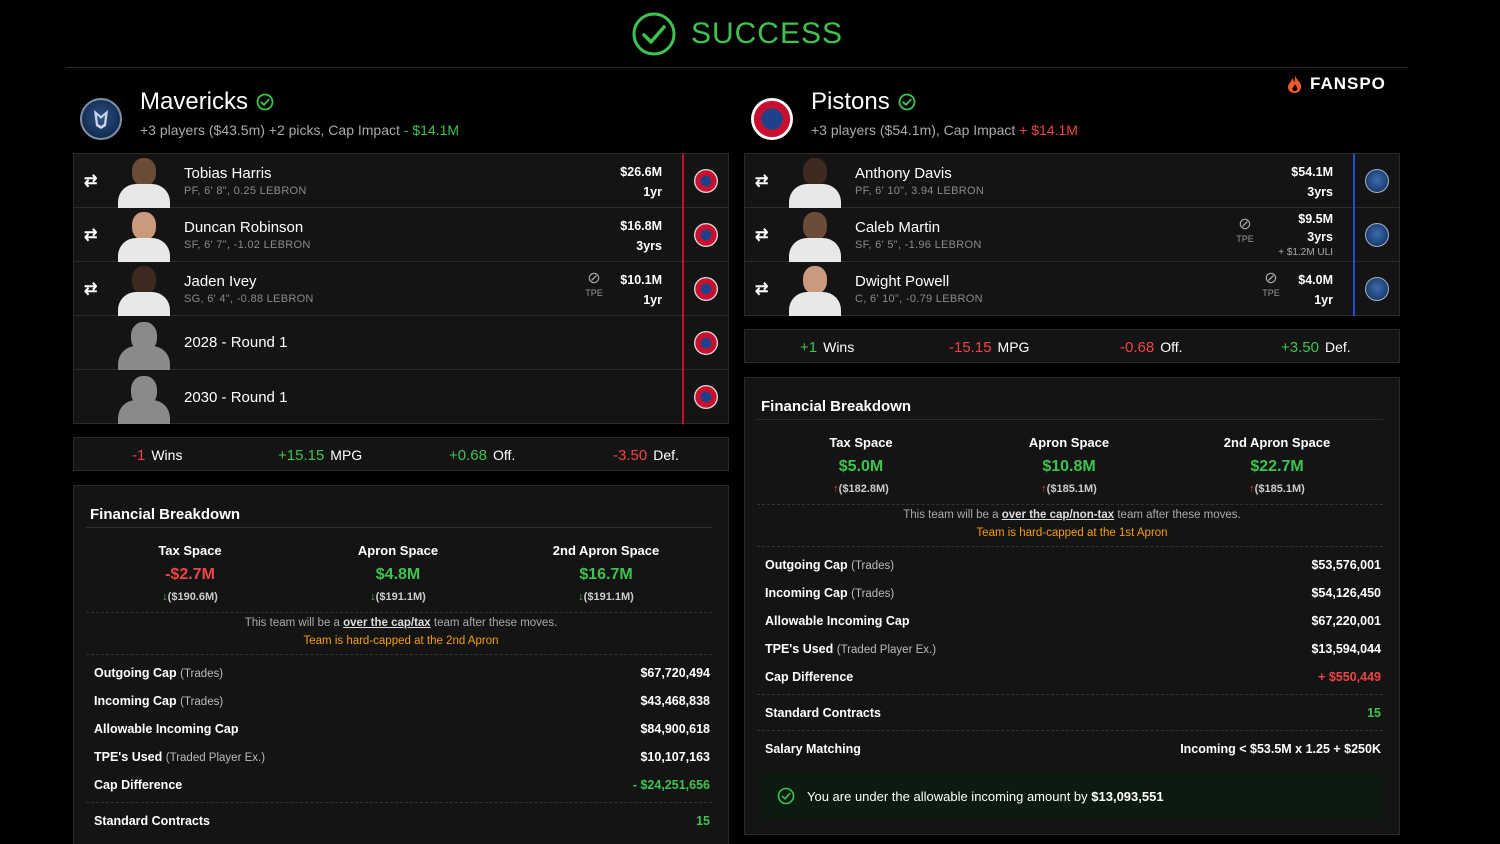 This screenshot has width=1500, height=844. I want to click on fire-icon, so click(1295, 84).